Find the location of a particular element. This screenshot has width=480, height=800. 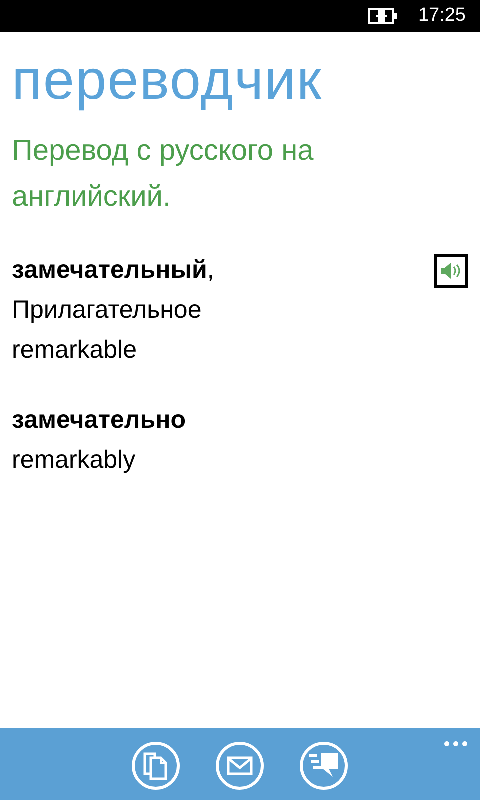

speaker-icon is located at coordinates (451, 271).